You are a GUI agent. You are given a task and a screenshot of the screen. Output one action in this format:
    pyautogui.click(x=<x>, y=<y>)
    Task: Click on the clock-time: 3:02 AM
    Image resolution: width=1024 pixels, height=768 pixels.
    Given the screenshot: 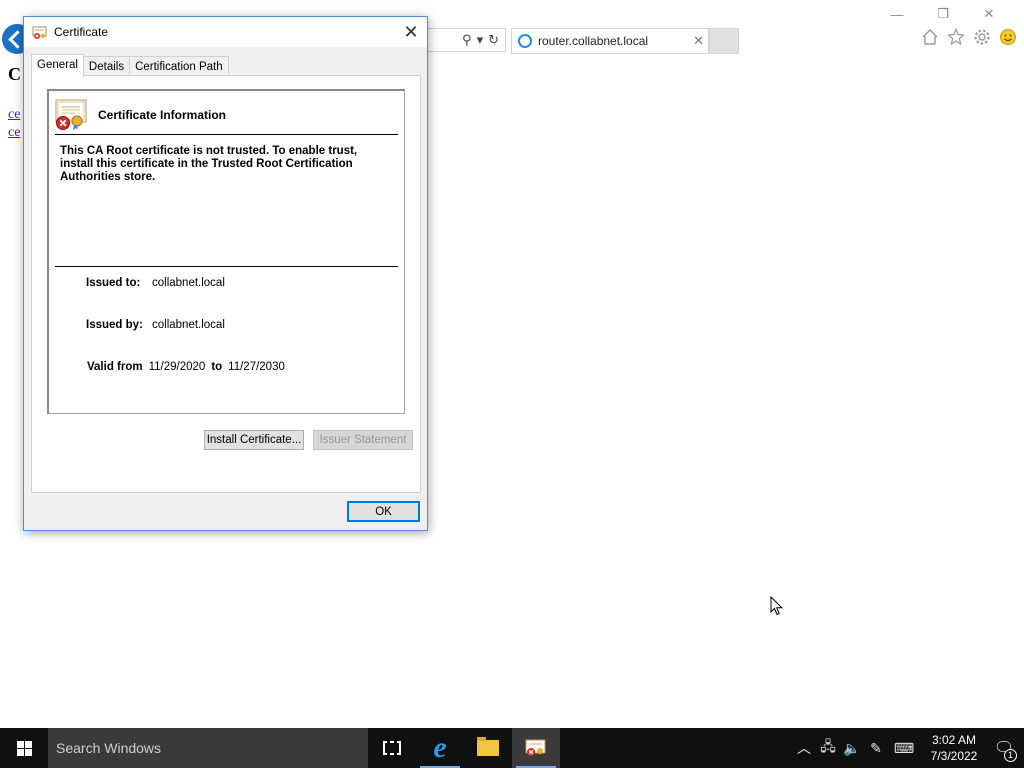 What is the action you would take?
    pyautogui.click(x=954, y=740)
    